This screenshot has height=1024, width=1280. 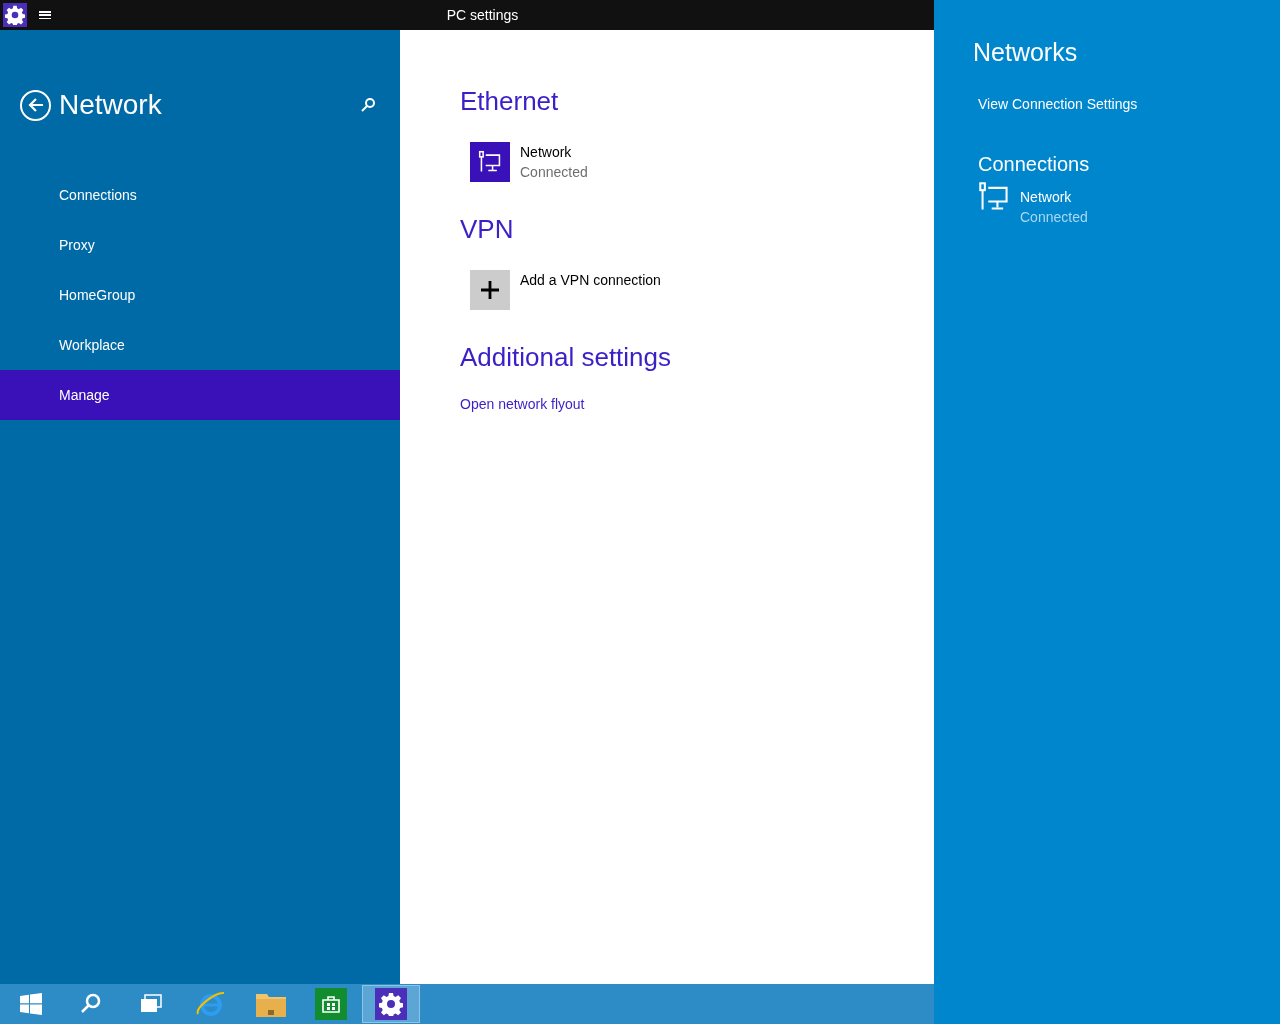 What do you see at coordinates (702, 162) in the screenshot?
I see `network-connection-item: Network Connected` at bounding box center [702, 162].